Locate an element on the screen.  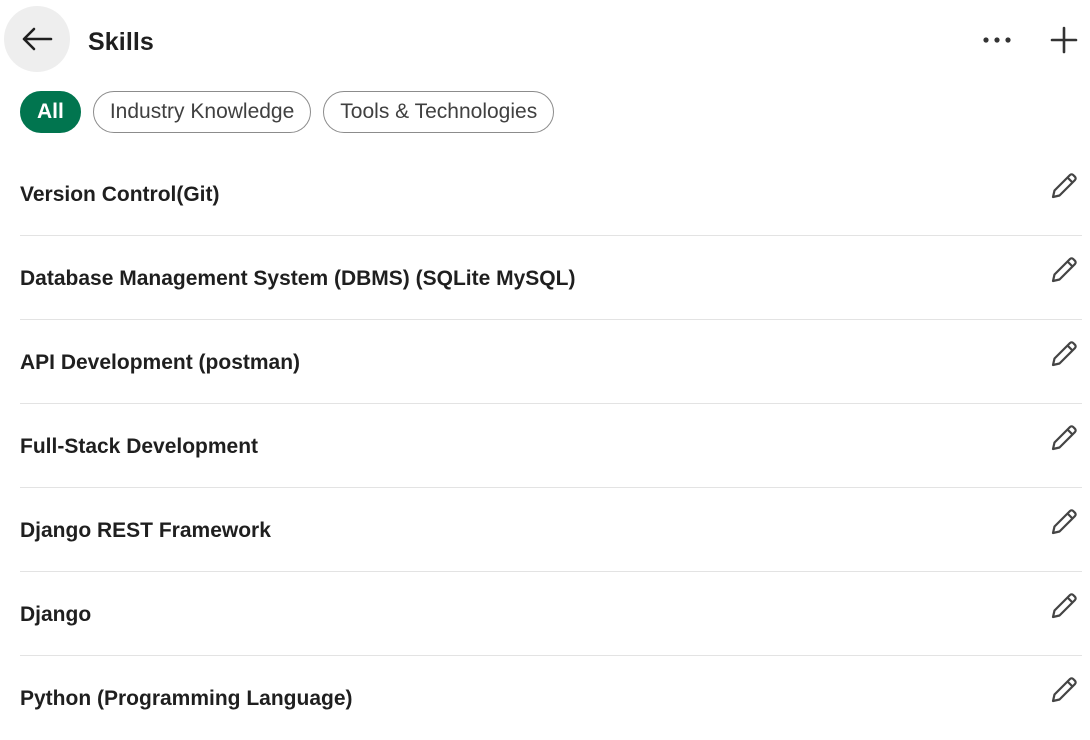
add-skill-button is located at coordinates (1064, 40).